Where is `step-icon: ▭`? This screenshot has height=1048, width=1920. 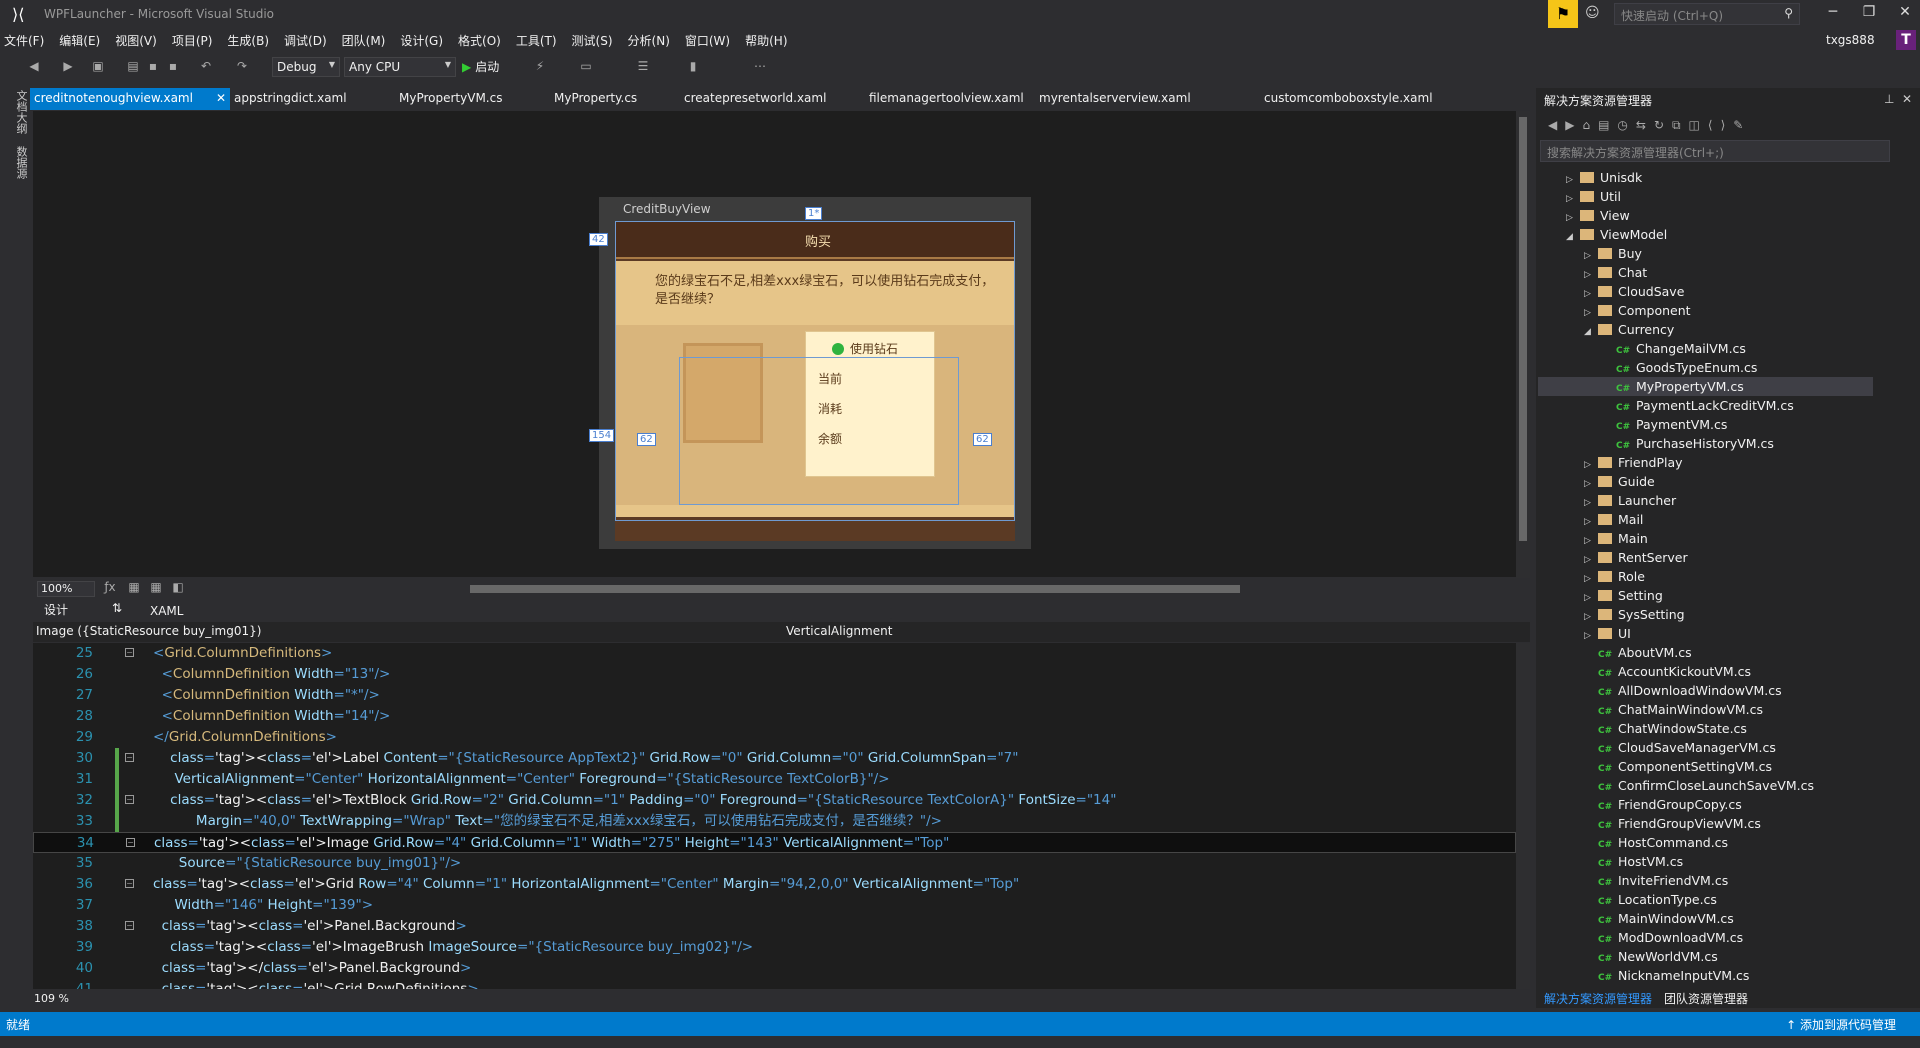
step-icon: ▭ is located at coordinates (586, 67).